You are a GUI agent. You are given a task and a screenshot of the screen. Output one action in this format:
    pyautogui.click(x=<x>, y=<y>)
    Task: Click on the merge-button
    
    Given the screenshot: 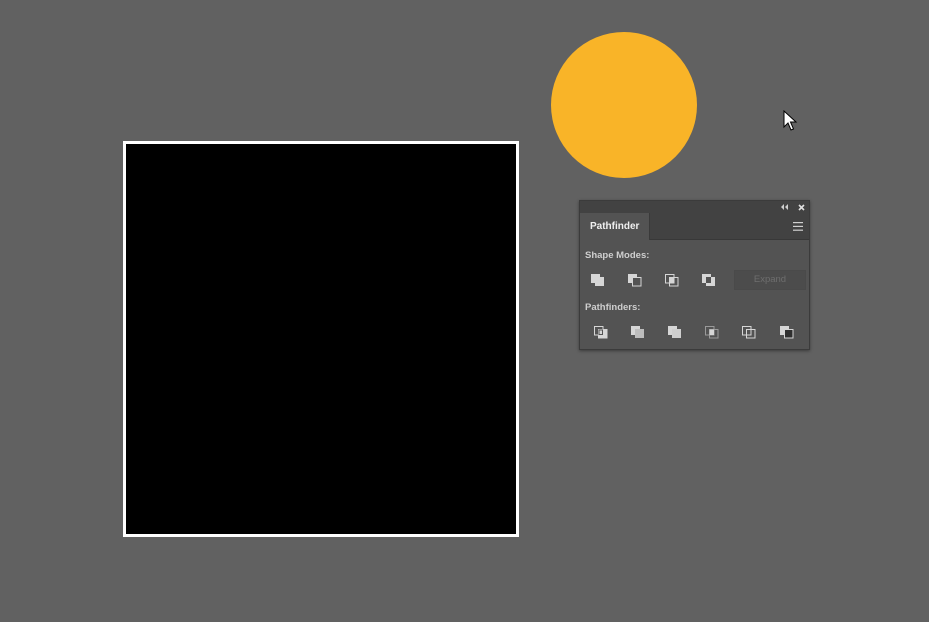 What is the action you would take?
    pyautogui.click(x=675, y=332)
    